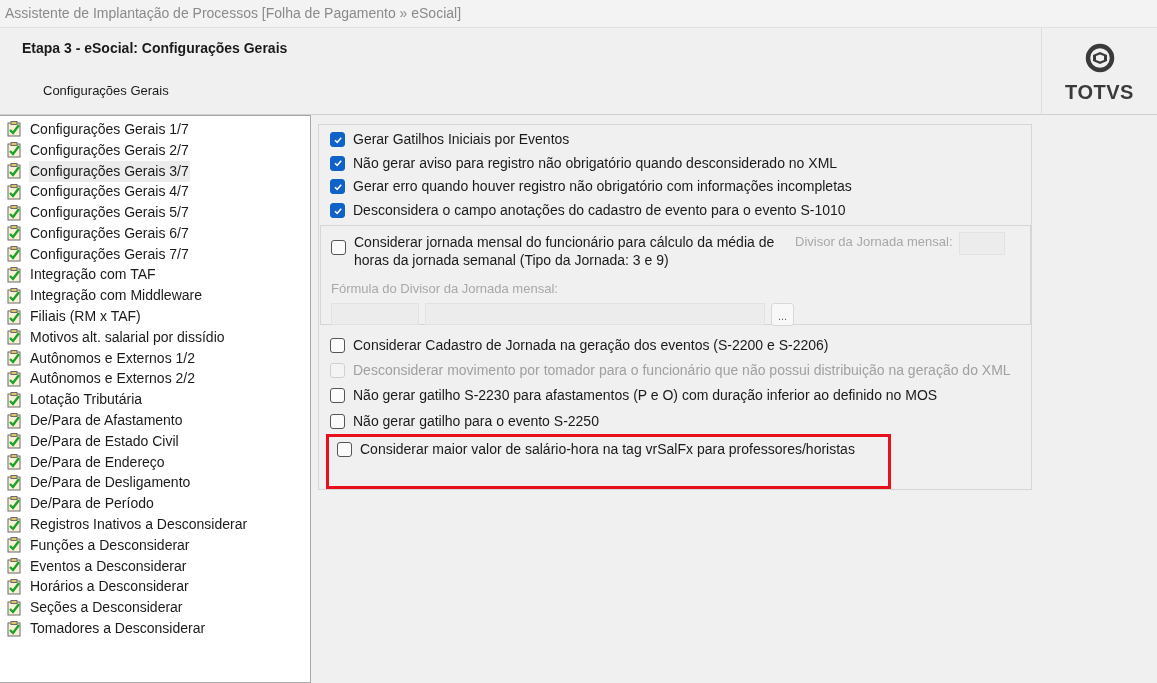  Describe the element at coordinates (874, 242) in the screenshot. I see `field-label: Divisor da Jornada mensal:` at that location.